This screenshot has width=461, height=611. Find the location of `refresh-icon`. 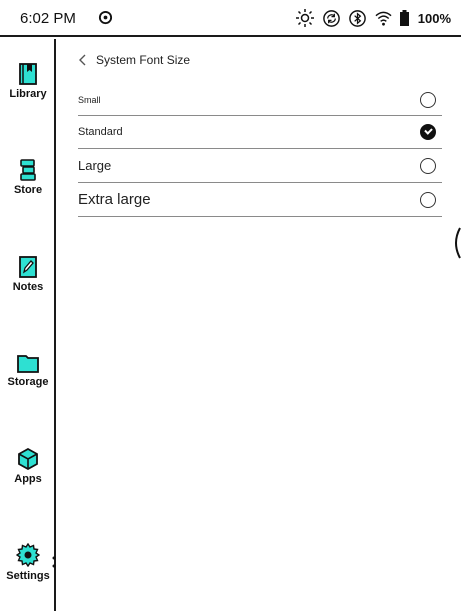

refresh-icon is located at coordinates (331, 18).